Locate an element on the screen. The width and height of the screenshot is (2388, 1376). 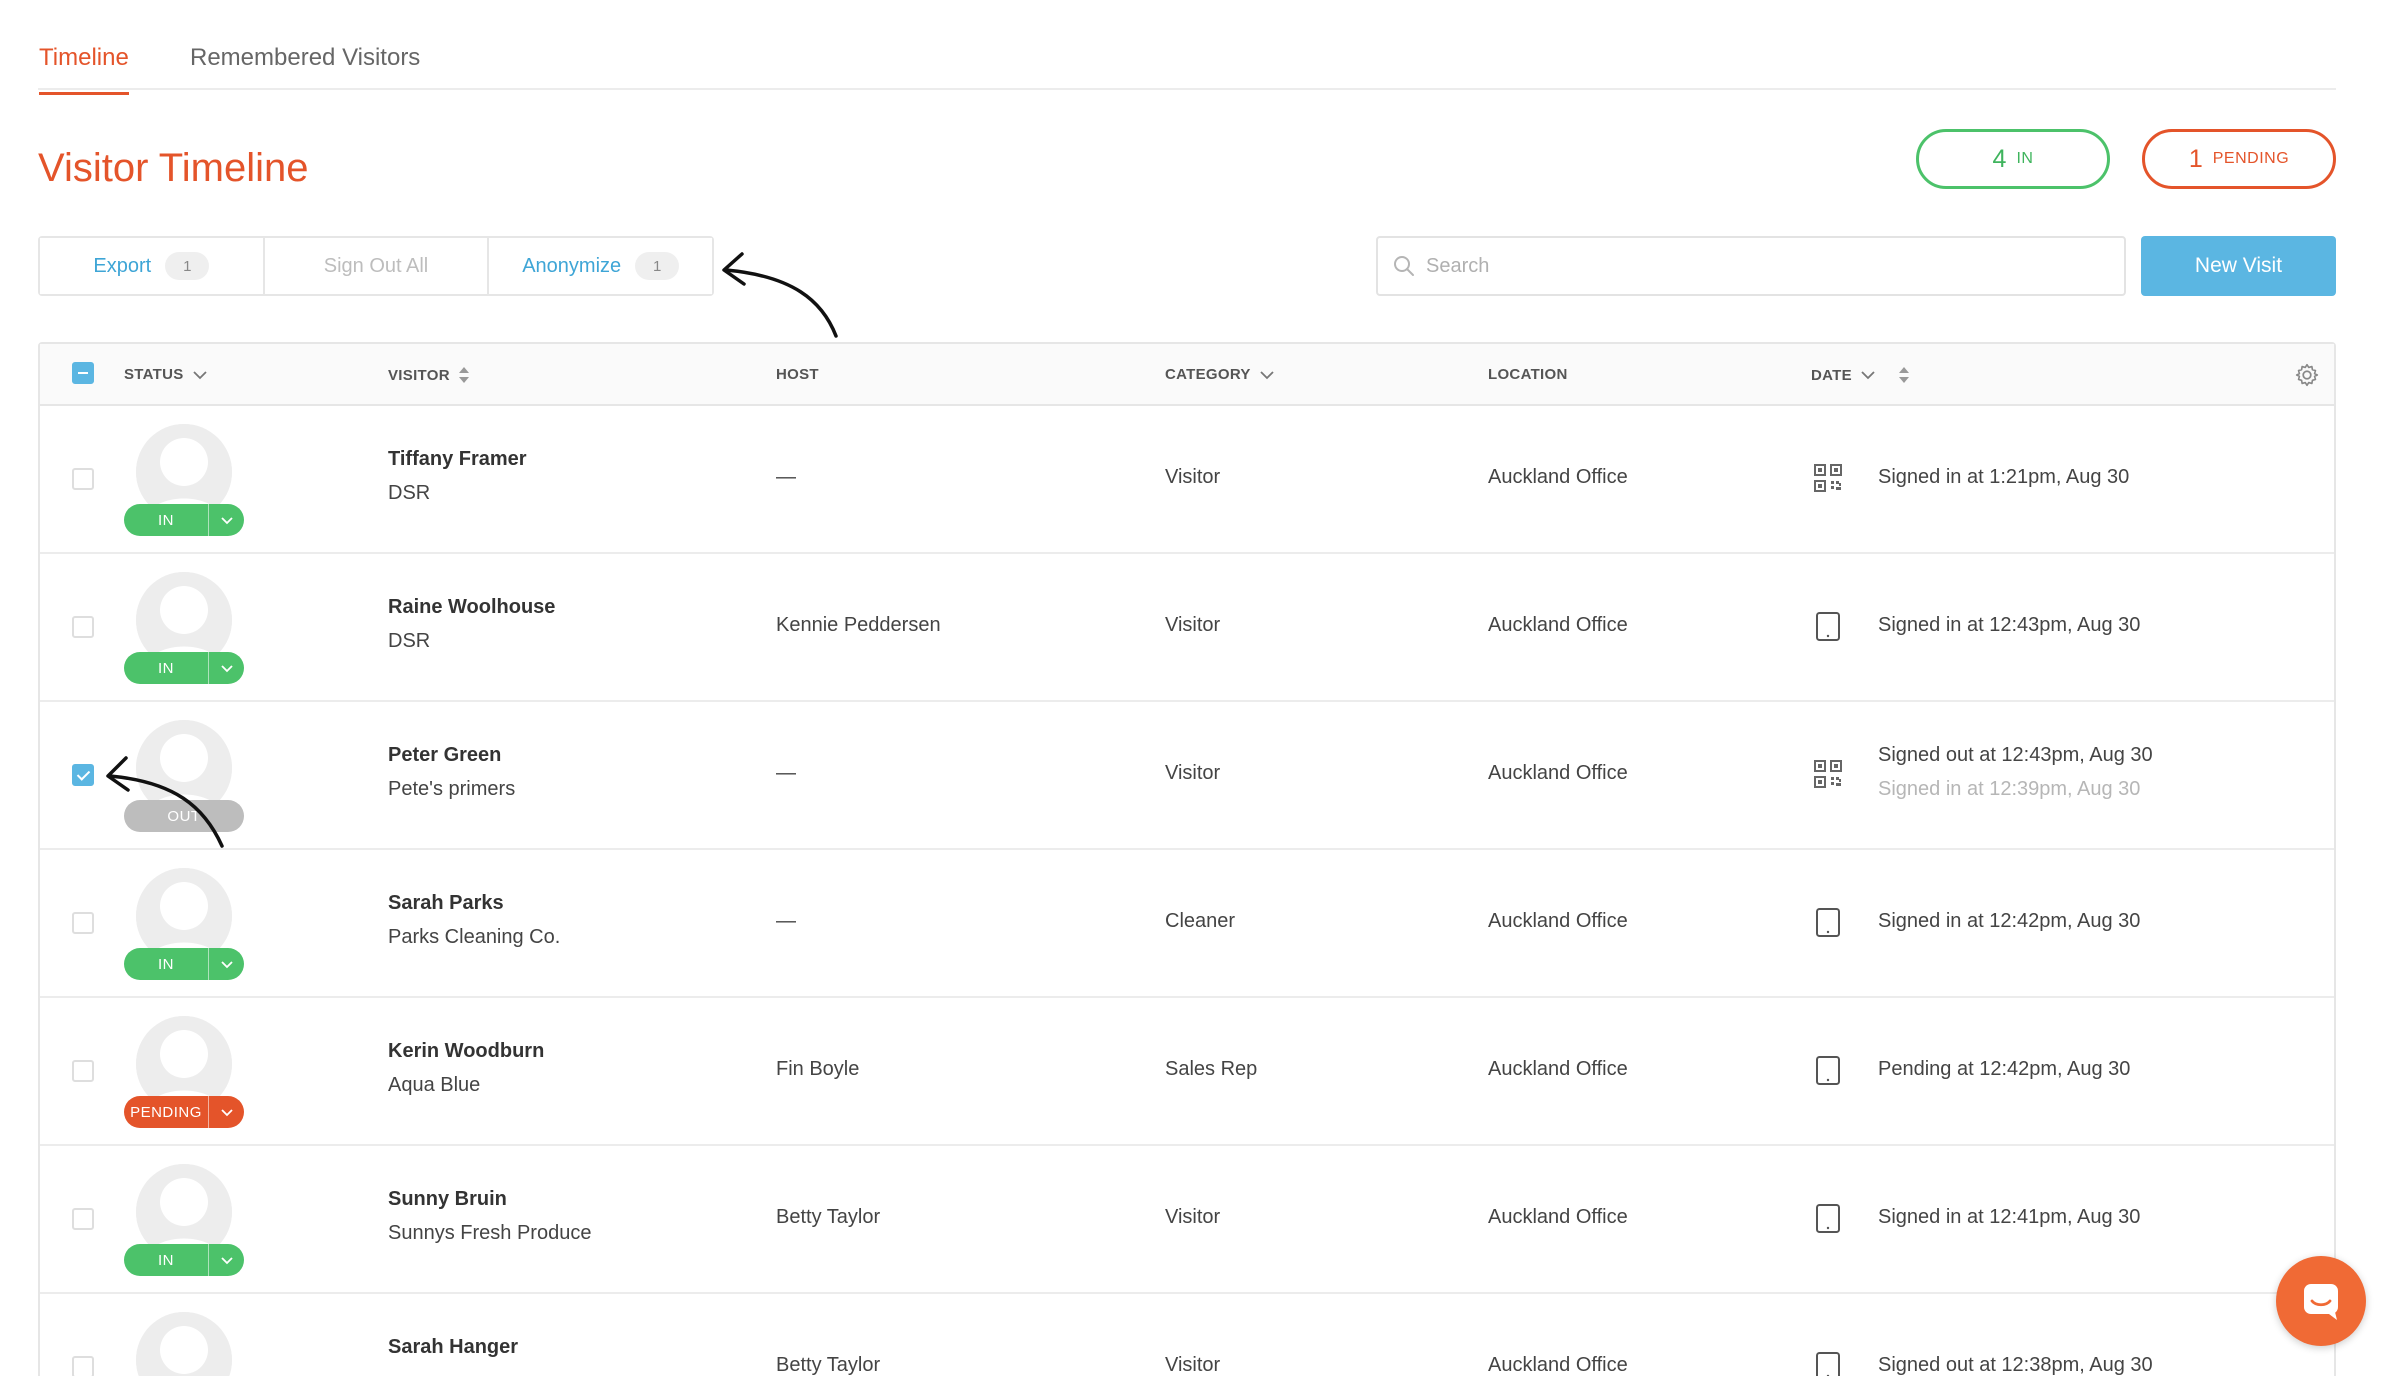
qr-code-icon is located at coordinates (1828, 774).